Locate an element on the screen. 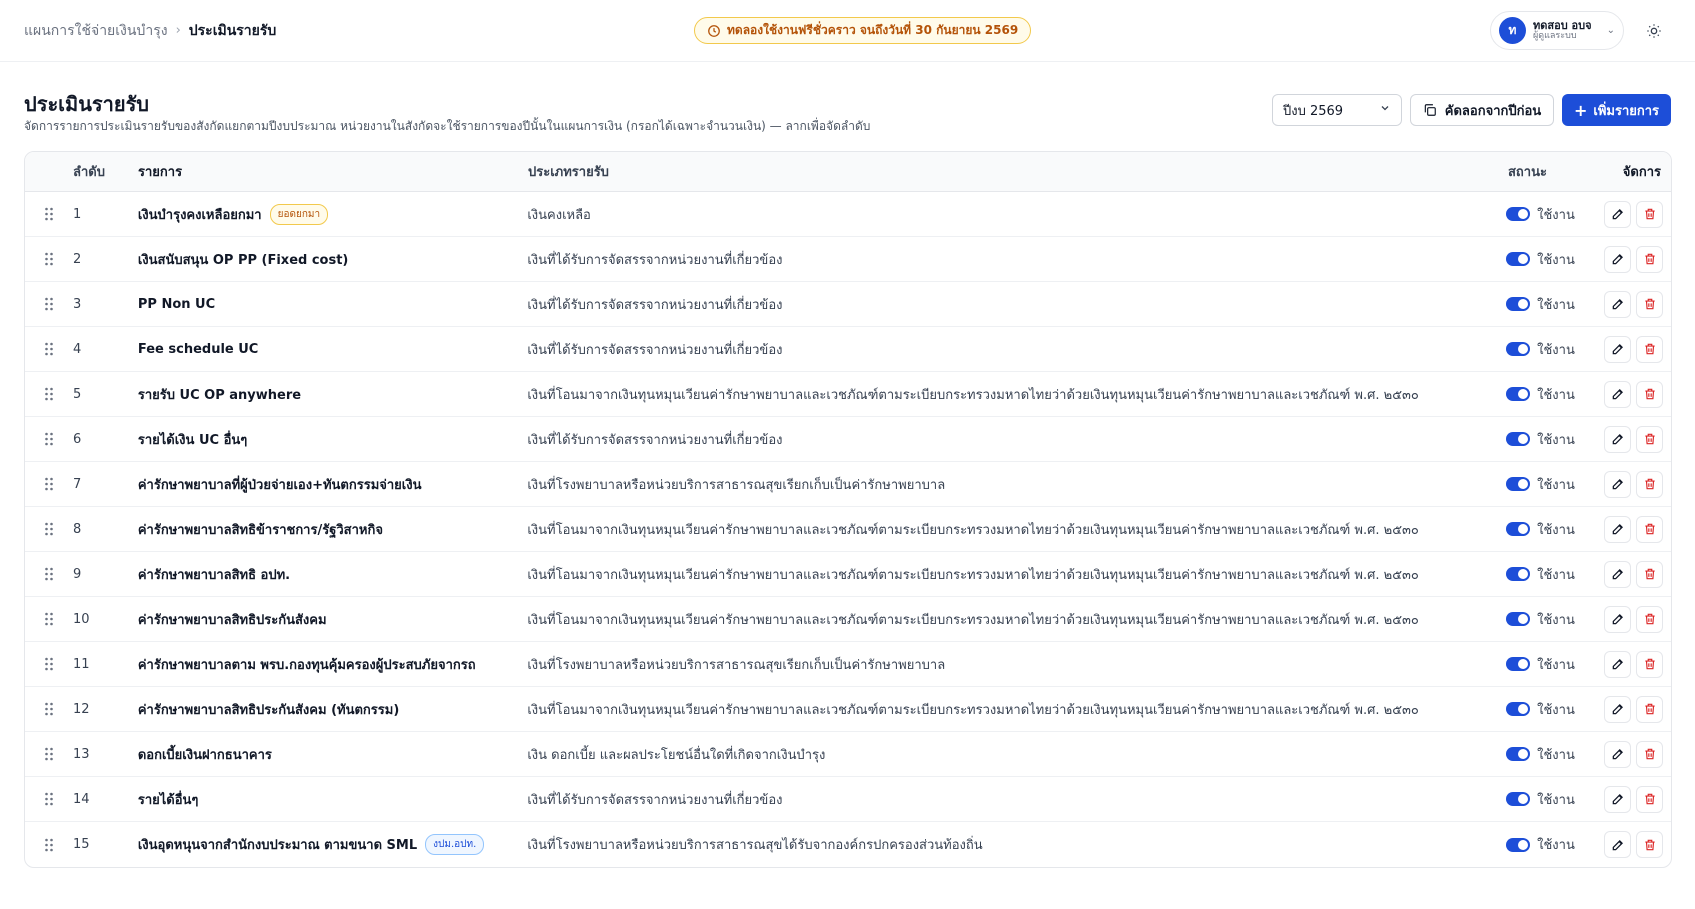 The image size is (1695, 909). row-name-cell: ค่ารักษาพยาบาลสิทธิ อปท. is located at coordinates (333, 574).